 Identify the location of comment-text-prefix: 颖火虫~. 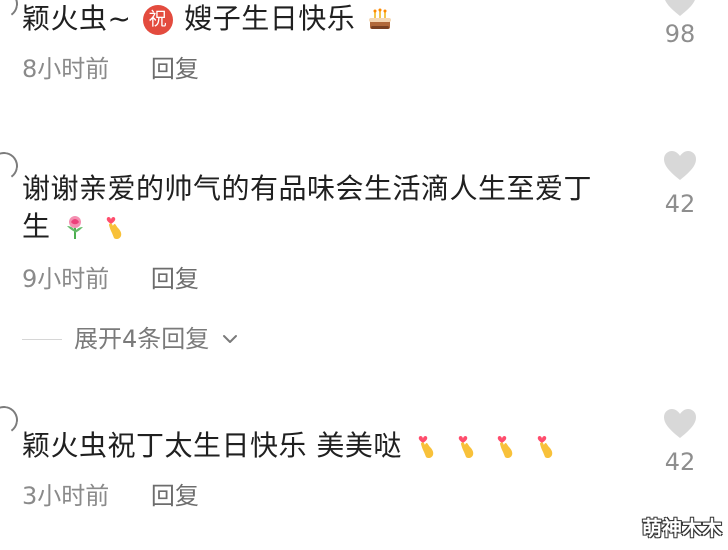
(77, 18).